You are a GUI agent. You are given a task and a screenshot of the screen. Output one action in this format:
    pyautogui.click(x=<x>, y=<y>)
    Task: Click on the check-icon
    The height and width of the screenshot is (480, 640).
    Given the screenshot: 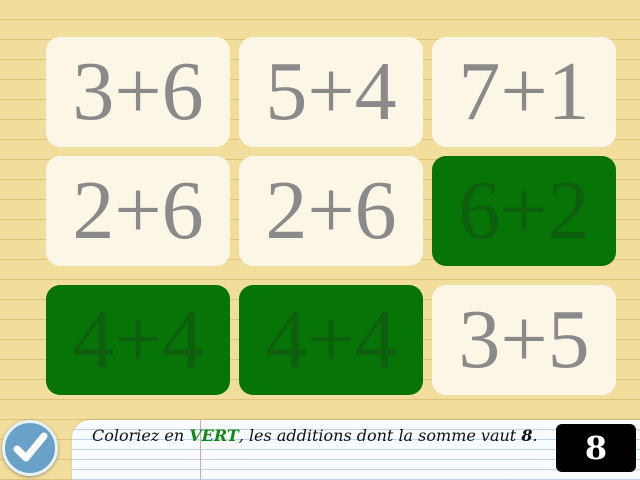 What is the action you would take?
    pyautogui.click(x=30, y=447)
    